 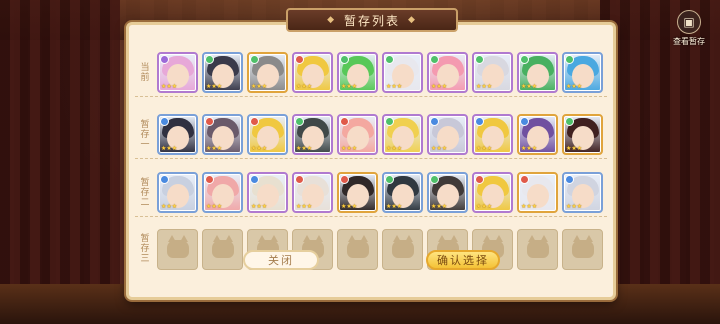 I want to click on stash-row: 暂存三, so click(x=371, y=249).